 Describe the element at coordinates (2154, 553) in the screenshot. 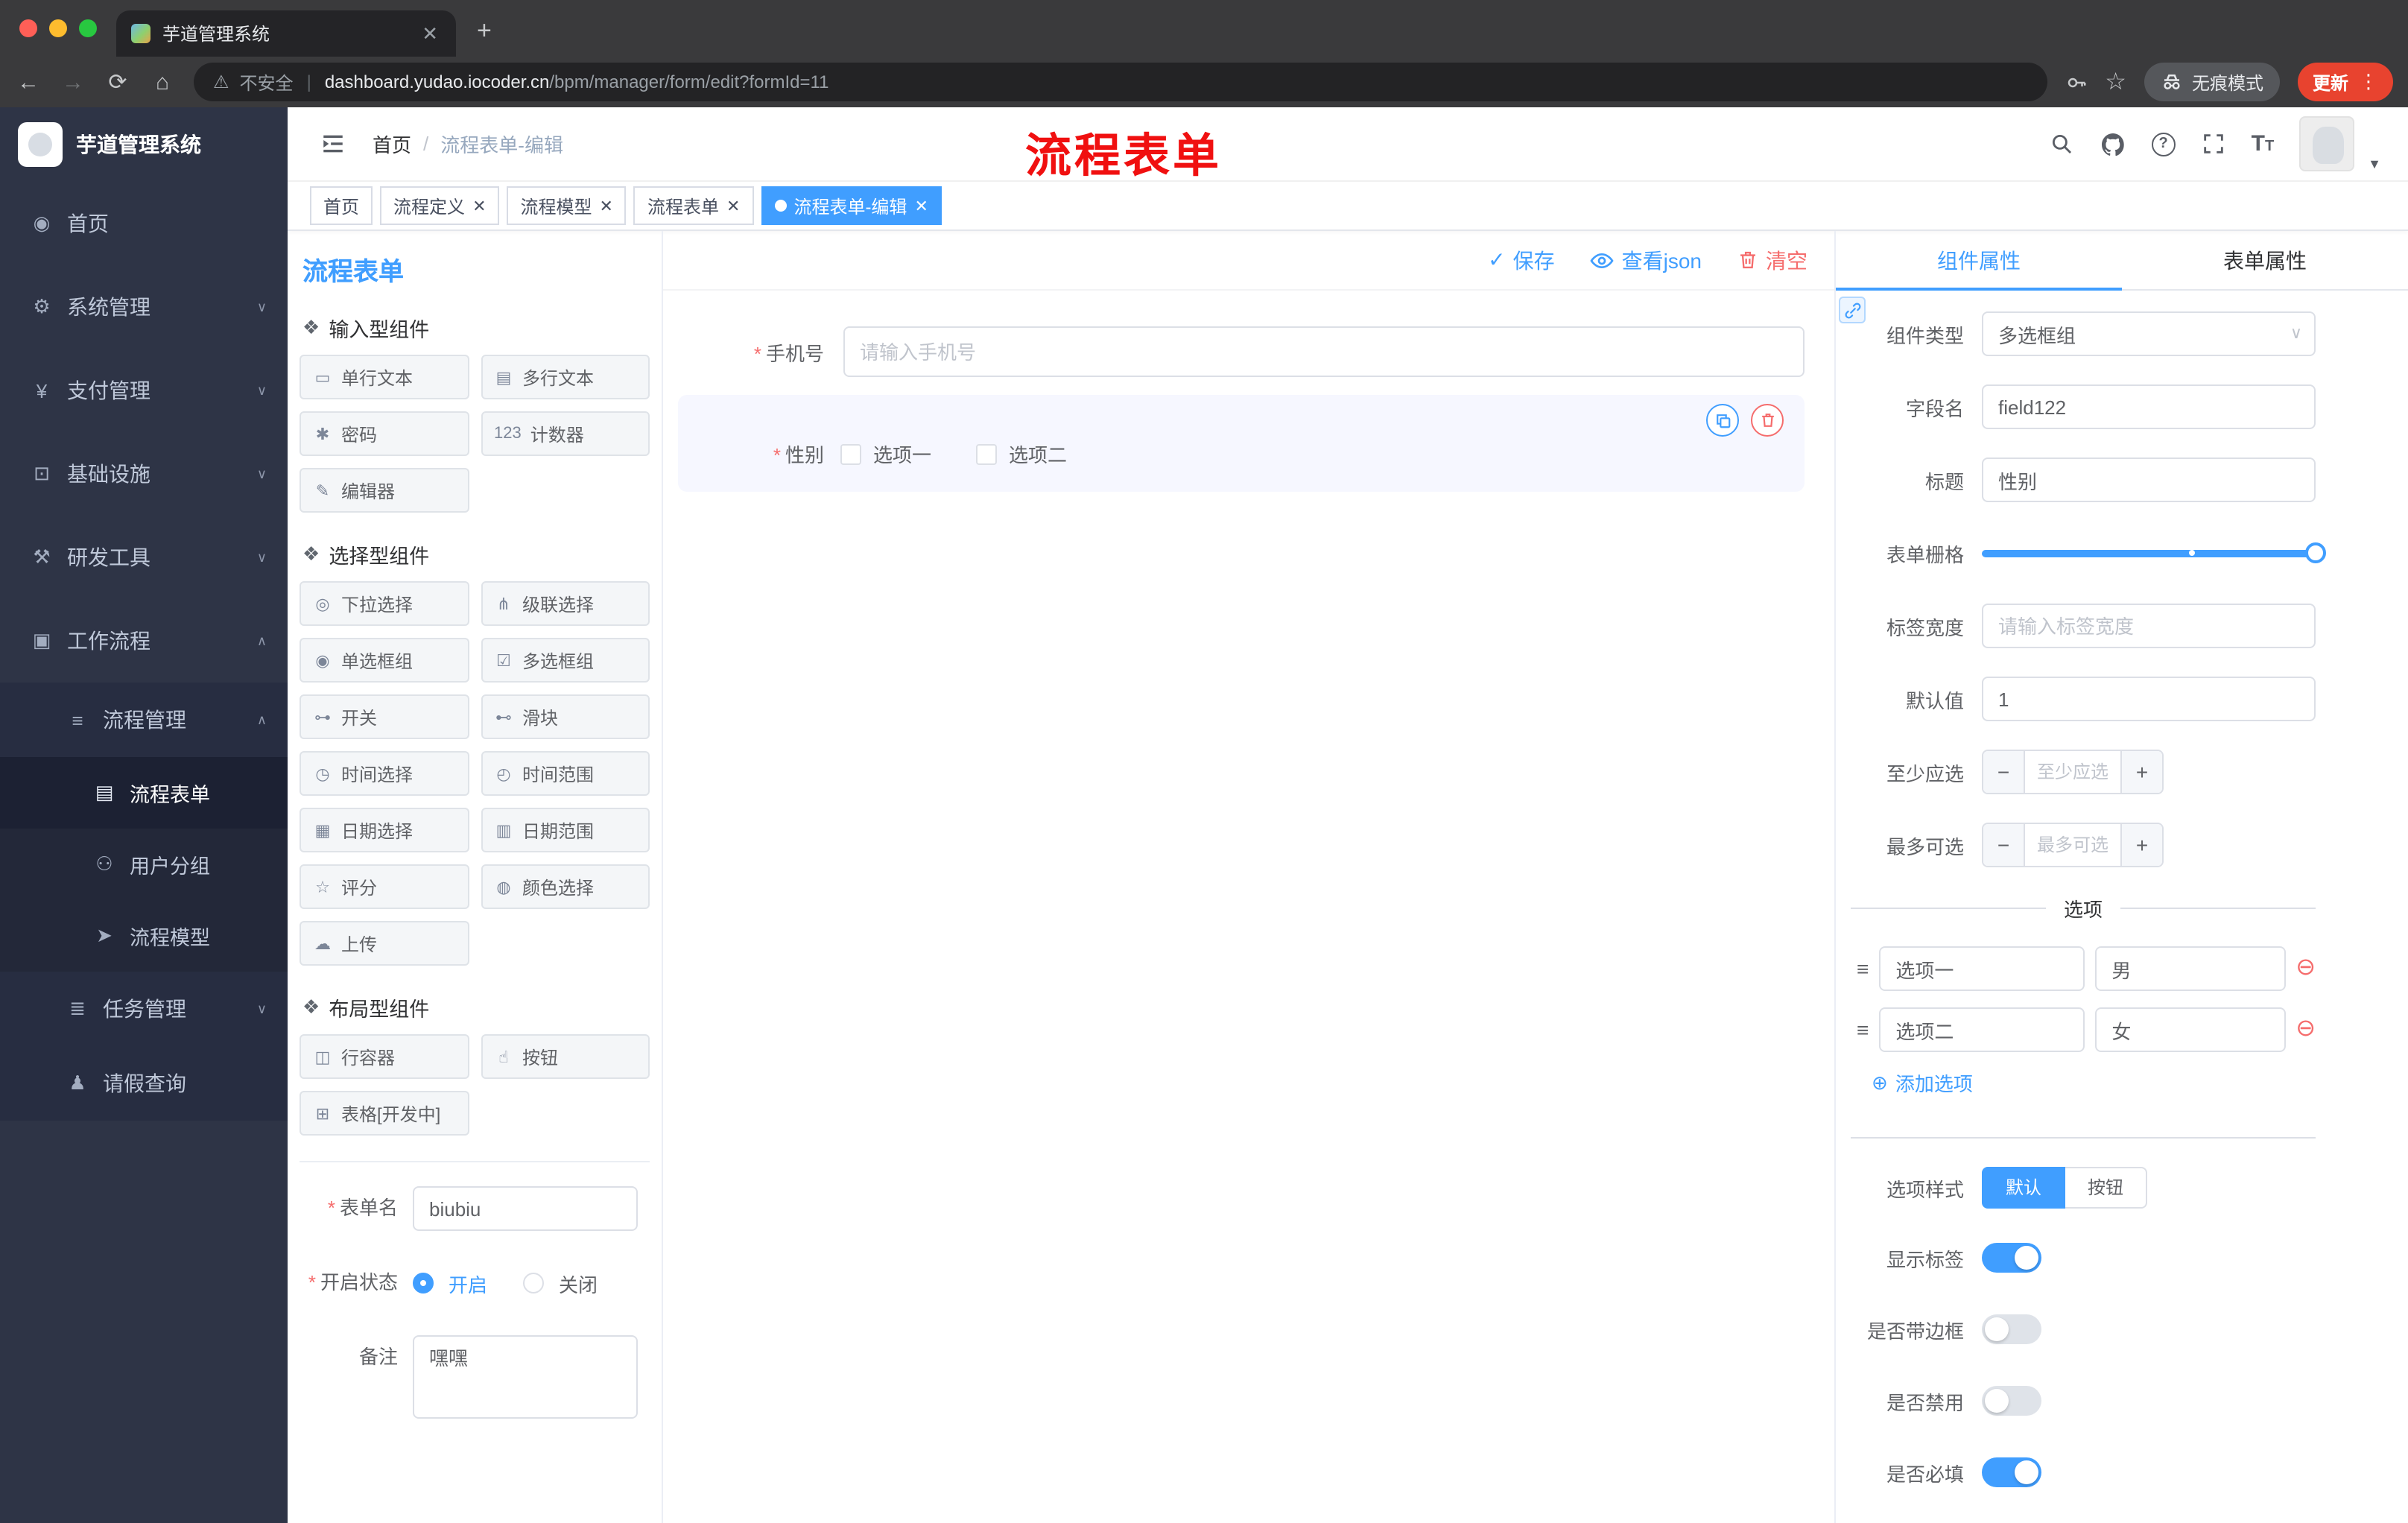

I see `grid-slider` at that location.